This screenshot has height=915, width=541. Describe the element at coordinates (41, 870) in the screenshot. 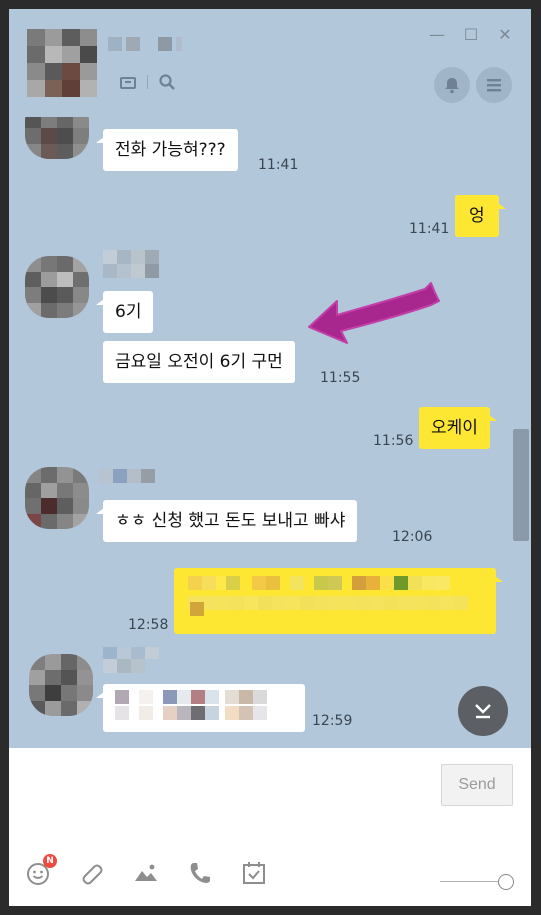

I see `emoticon-button: N` at that location.